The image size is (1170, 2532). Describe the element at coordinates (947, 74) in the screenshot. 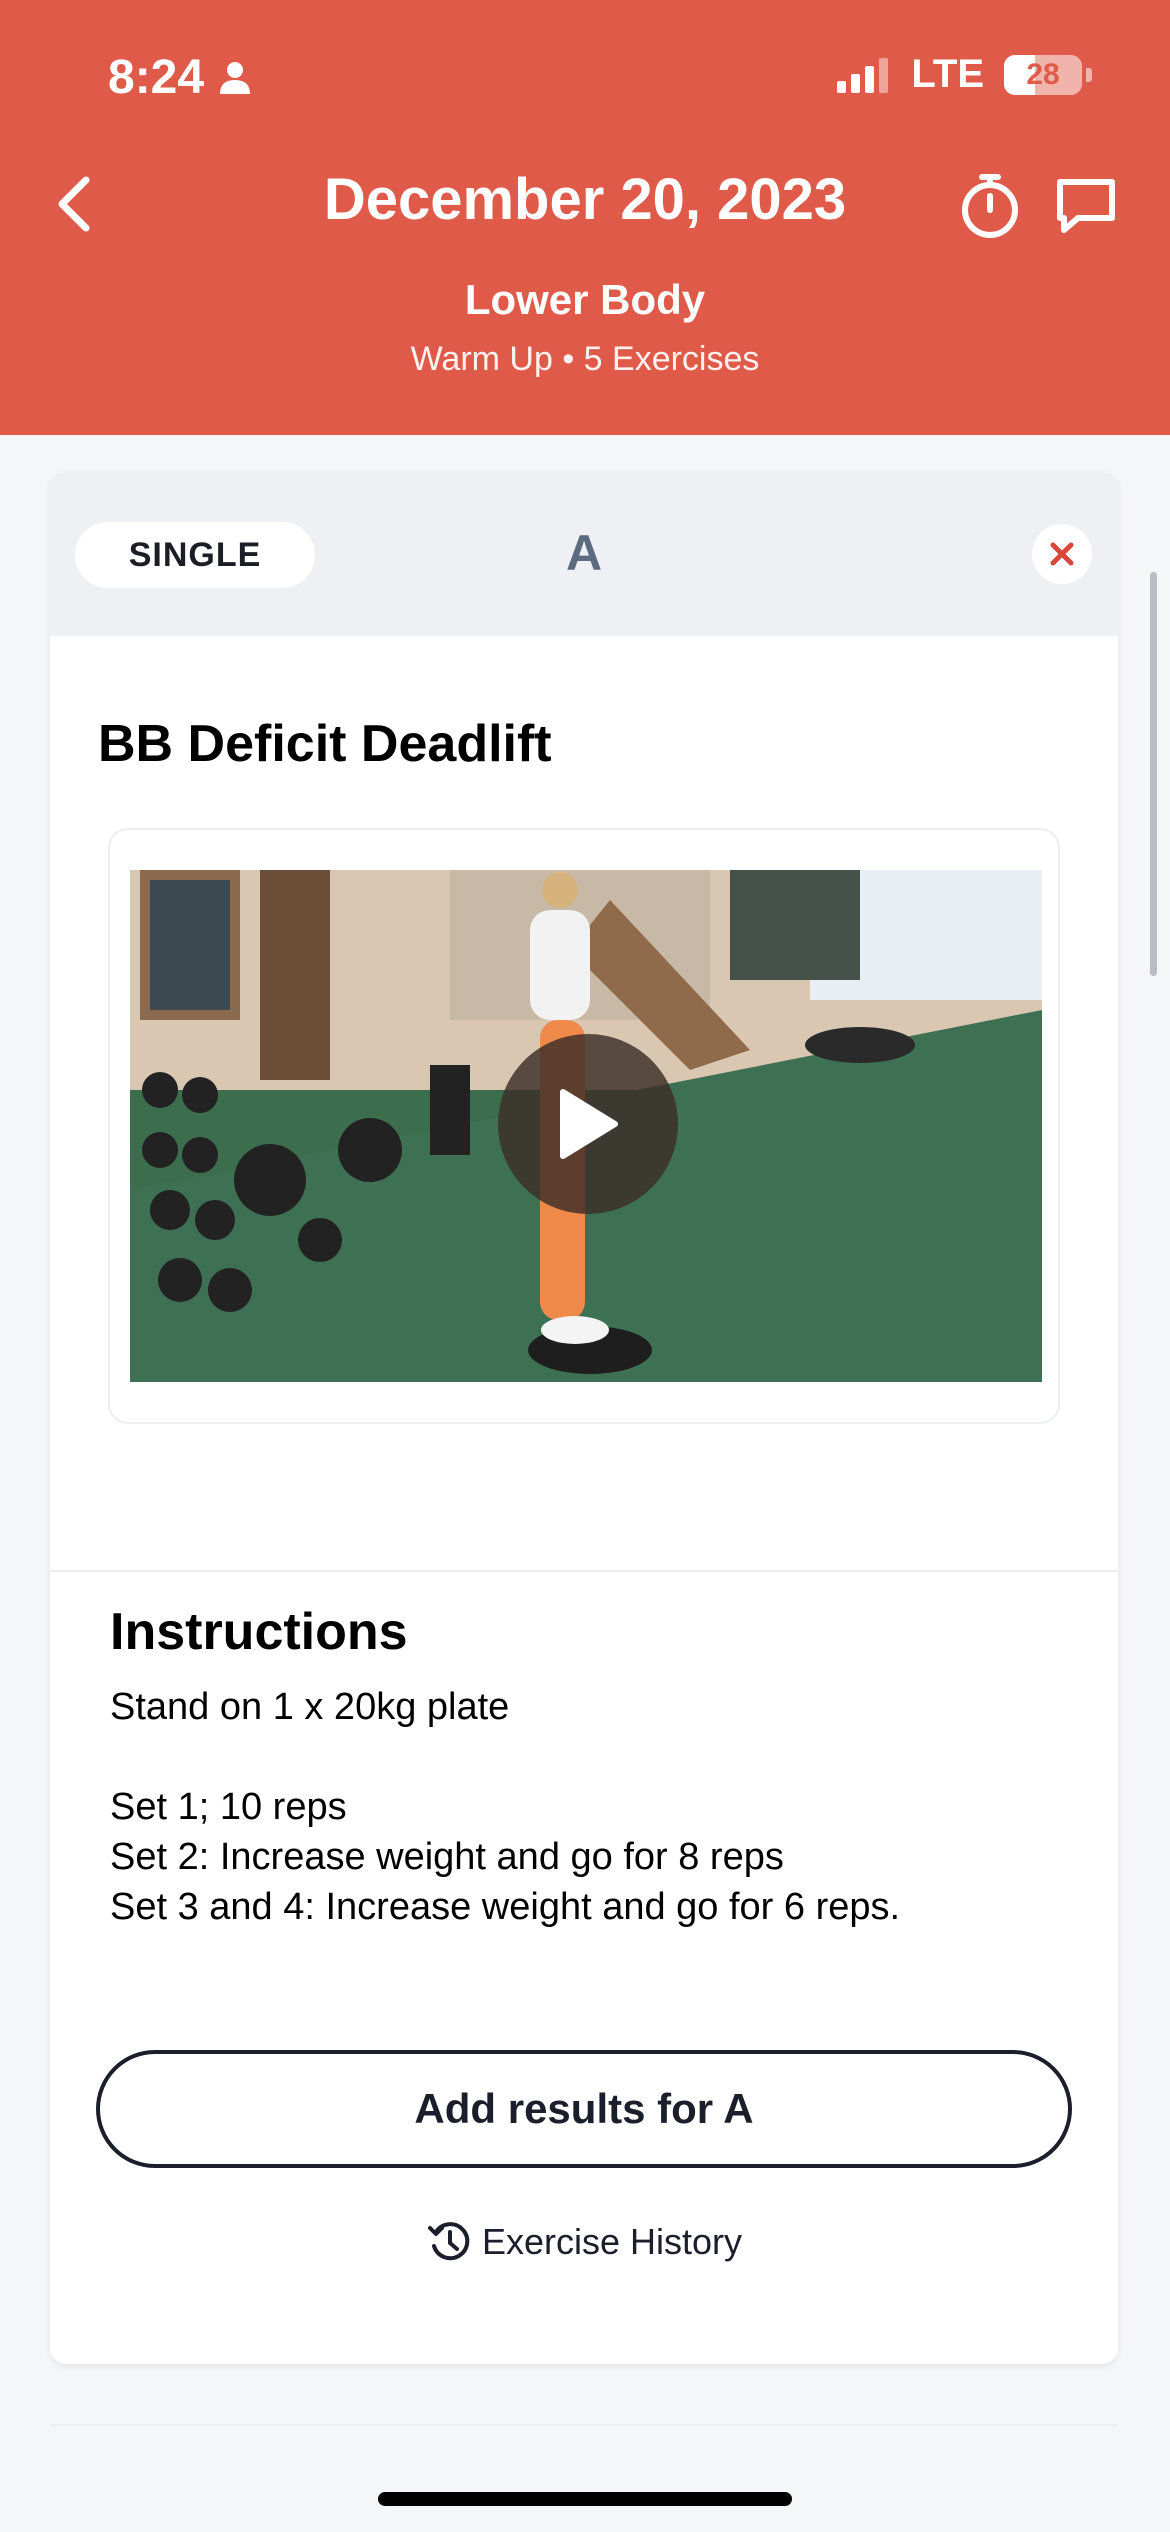

I see `network-type: LTE` at that location.